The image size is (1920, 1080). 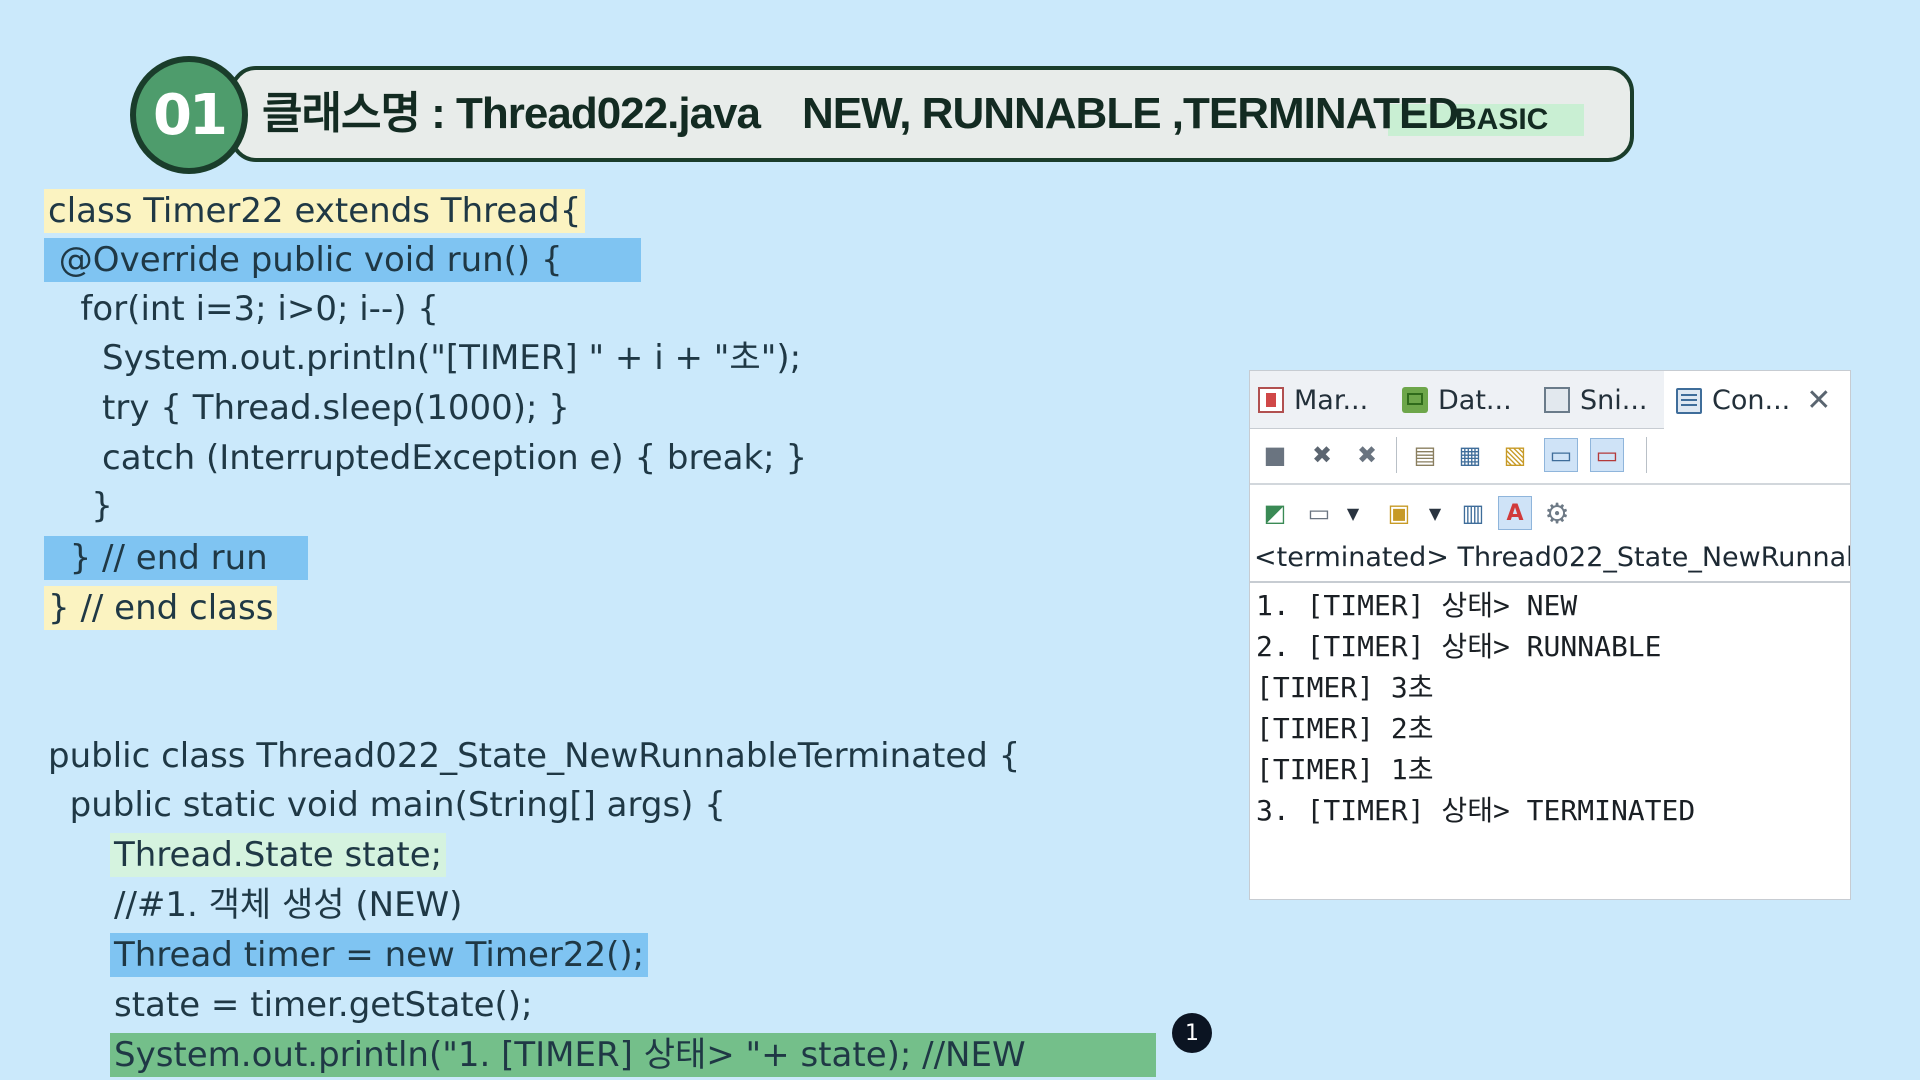 I want to click on section-number: 01, so click(x=190, y=115).